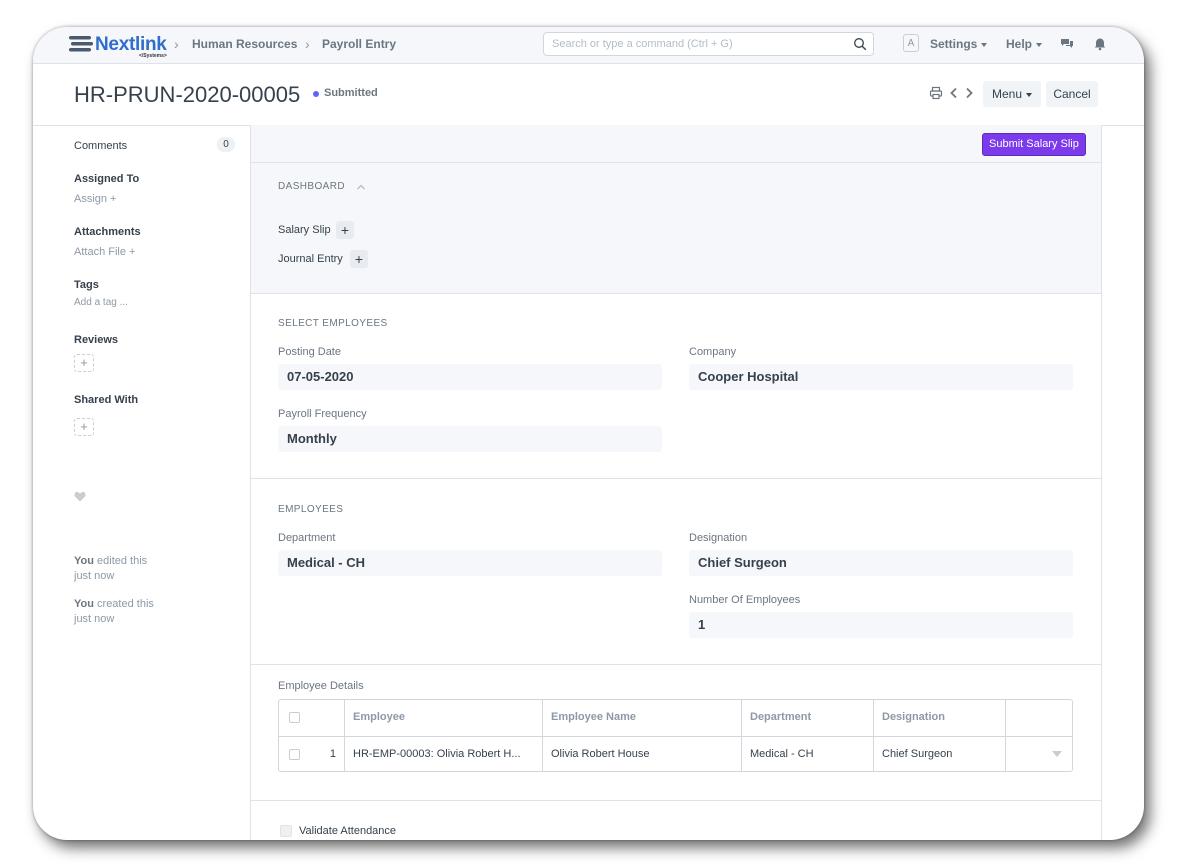  What do you see at coordinates (1039, 718) in the screenshot?
I see `table-header-actions` at bounding box center [1039, 718].